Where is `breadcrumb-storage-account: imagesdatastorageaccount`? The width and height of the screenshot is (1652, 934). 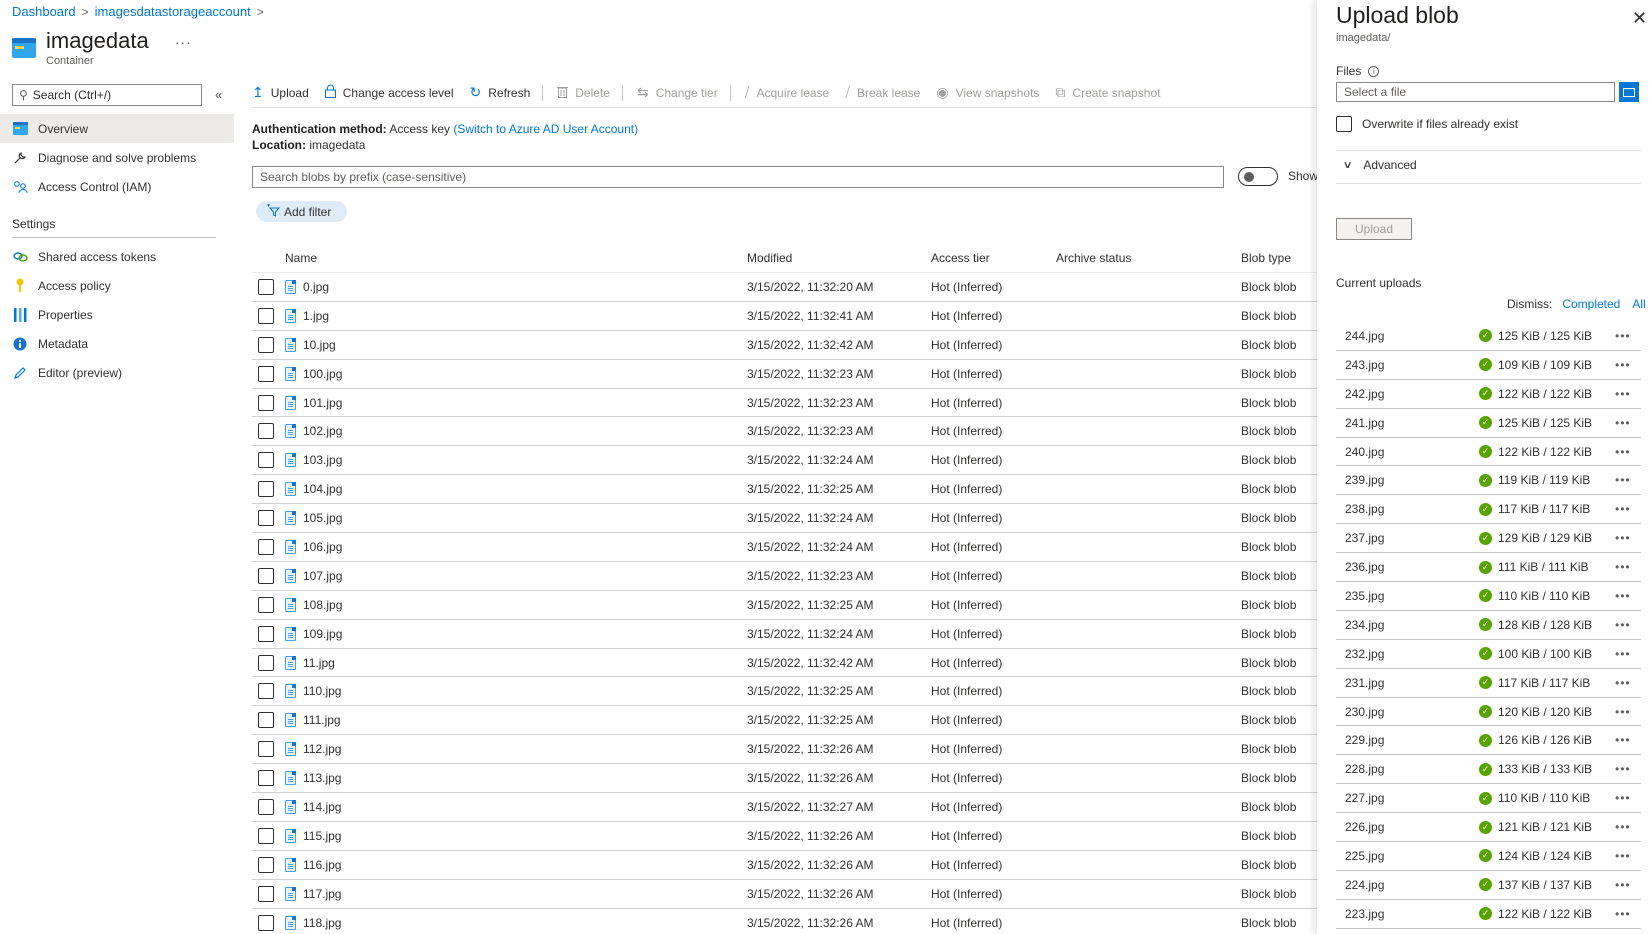 breadcrumb-storage-account: imagesdatastorageaccount is located at coordinates (173, 11).